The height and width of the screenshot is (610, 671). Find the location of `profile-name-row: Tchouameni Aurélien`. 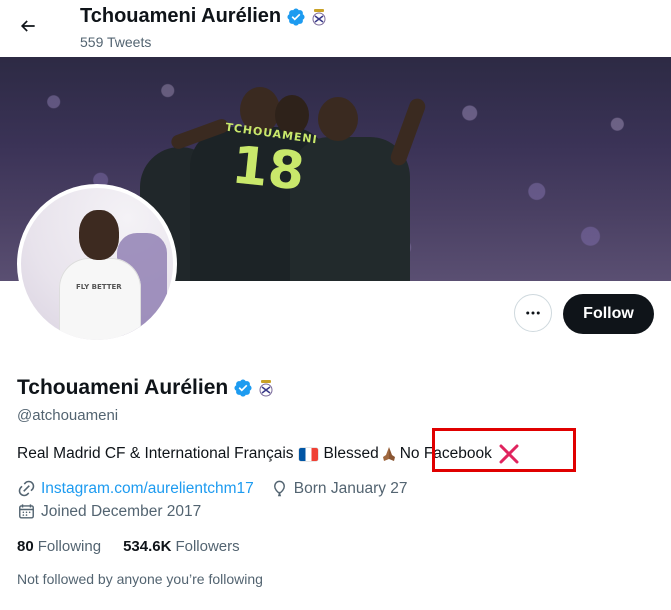

profile-name-row: Tchouameni Aurélien is located at coordinates (145, 388).